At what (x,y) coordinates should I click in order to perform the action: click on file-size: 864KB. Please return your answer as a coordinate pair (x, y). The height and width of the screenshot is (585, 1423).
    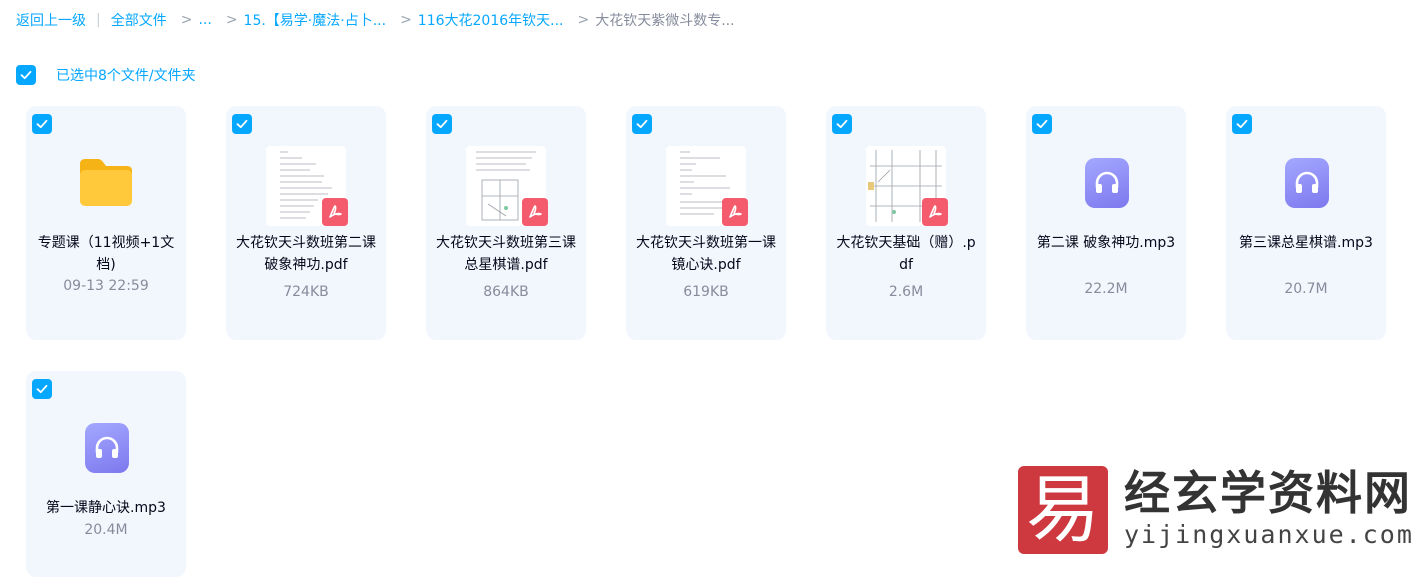
    Looking at the image, I should click on (506, 292).